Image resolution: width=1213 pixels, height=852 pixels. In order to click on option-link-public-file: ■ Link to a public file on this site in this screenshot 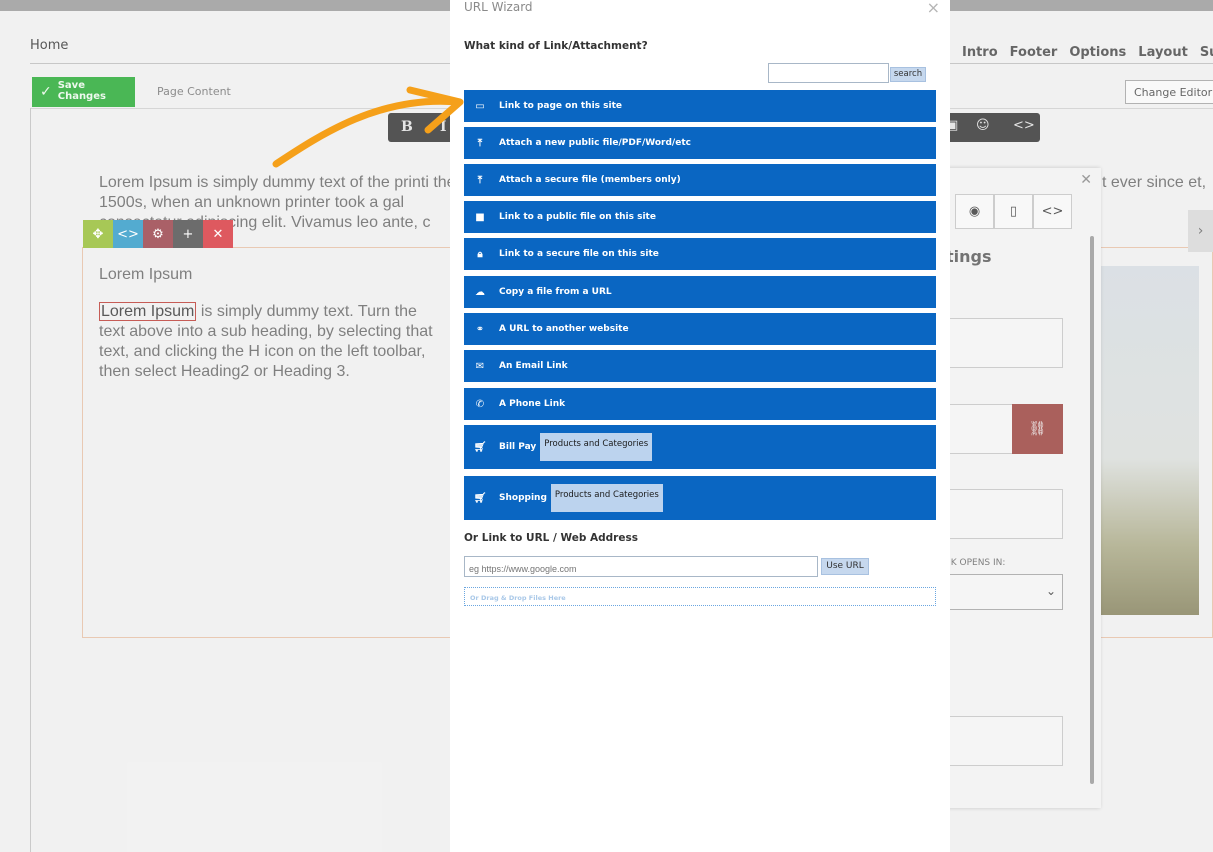, I will do `click(700, 217)`.